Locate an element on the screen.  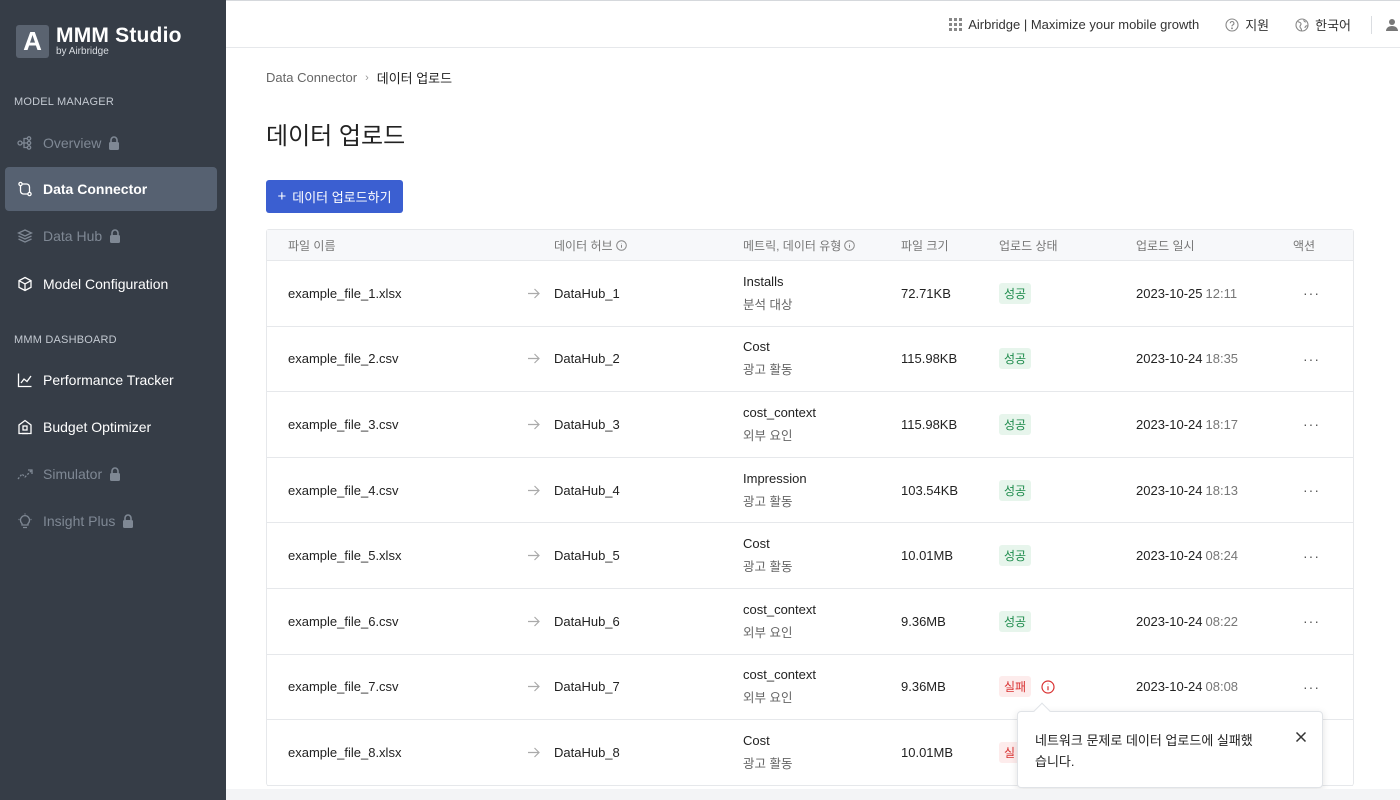
user-avatar-icon is located at coordinates (1392, 25).